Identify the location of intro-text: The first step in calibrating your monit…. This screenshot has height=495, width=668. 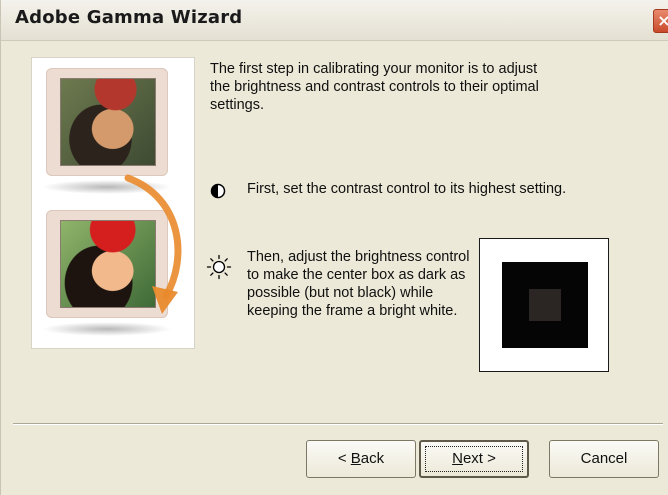
(374, 87).